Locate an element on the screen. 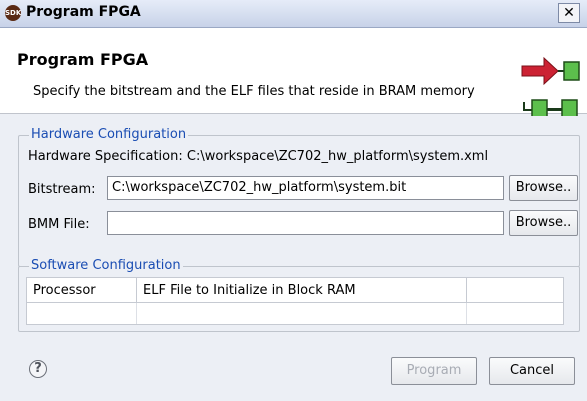 The width and height of the screenshot is (587, 401). column-header-blank is located at coordinates (515, 290).